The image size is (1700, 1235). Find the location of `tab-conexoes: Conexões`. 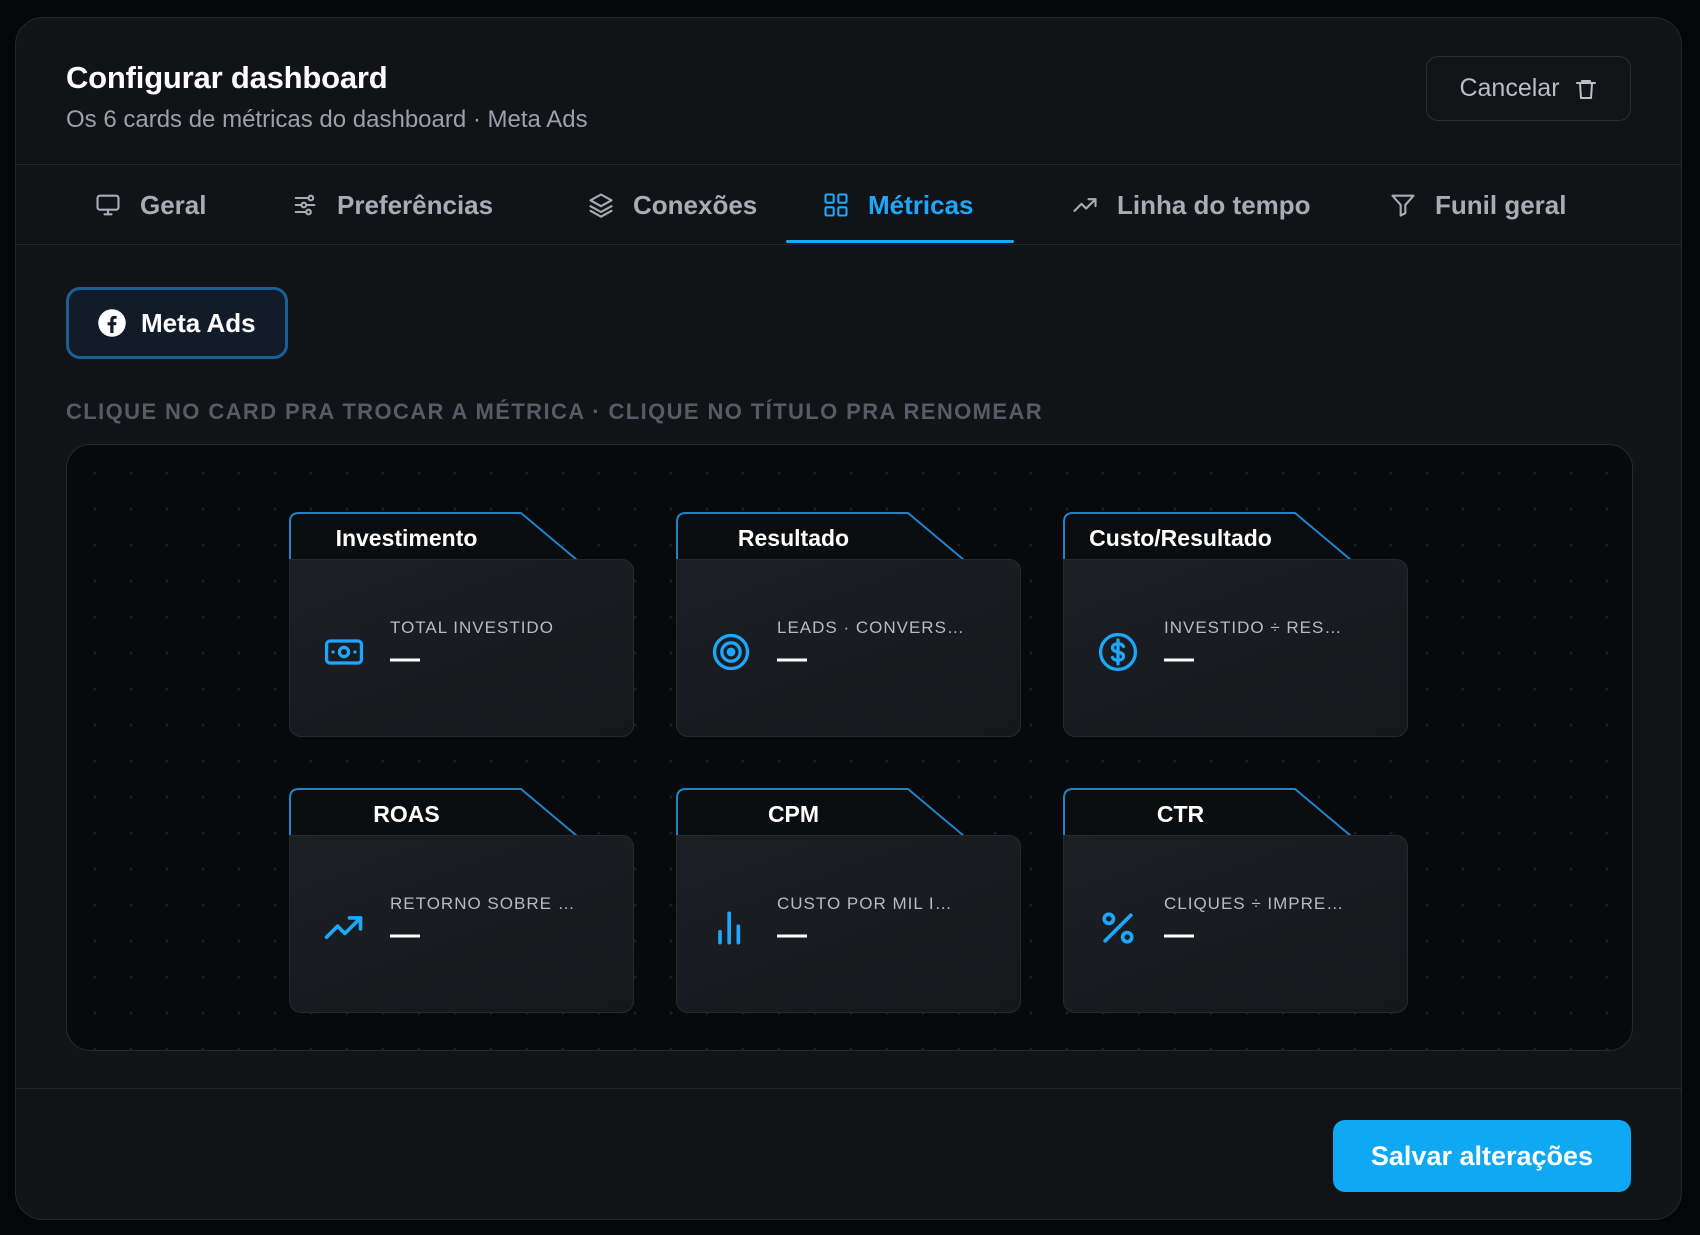

tab-conexoes: Conexões is located at coordinates (672, 205).